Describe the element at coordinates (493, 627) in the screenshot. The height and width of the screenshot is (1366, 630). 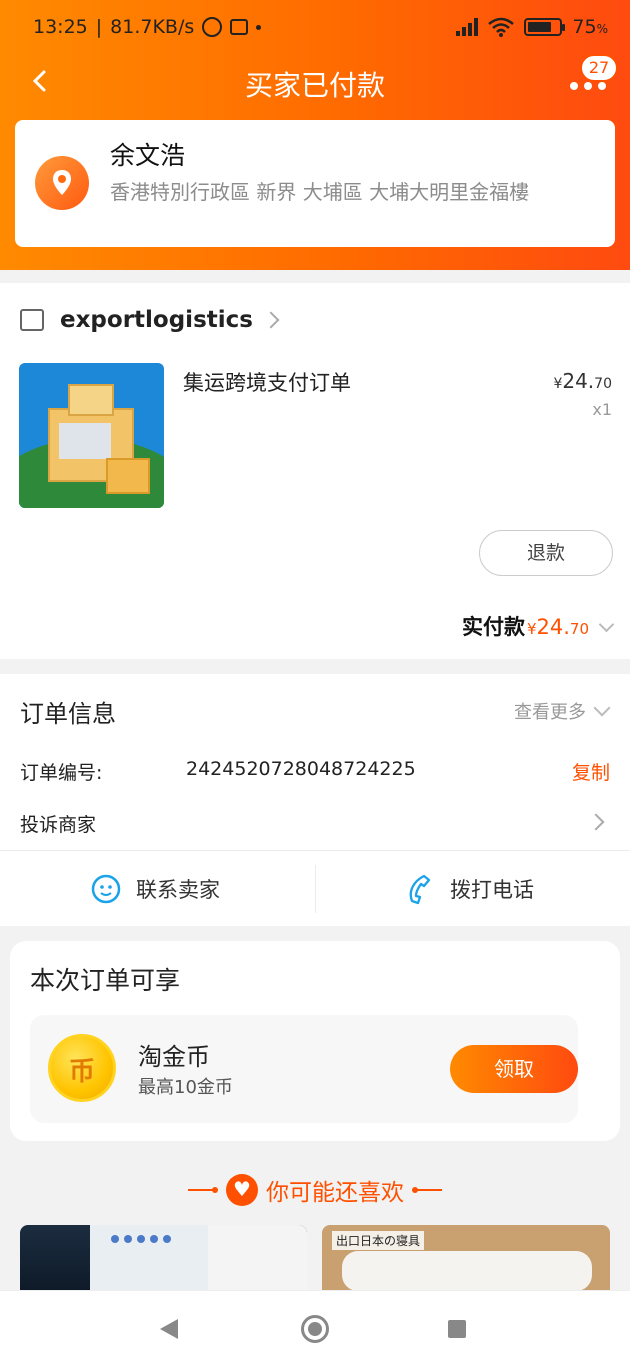
I see `paid-label: 实付款` at that location.